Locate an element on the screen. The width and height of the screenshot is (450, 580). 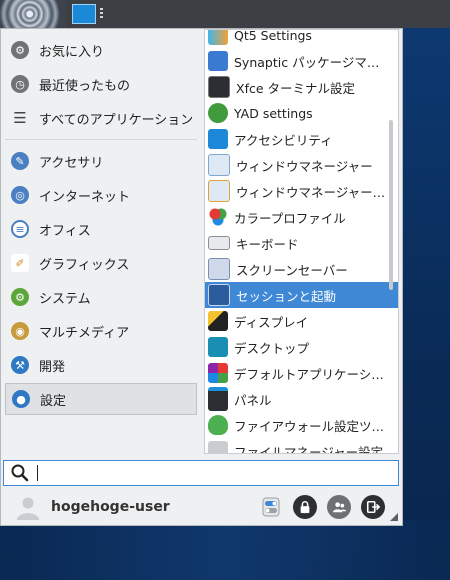
settings-manager-button is located at coordinates (271, 507).